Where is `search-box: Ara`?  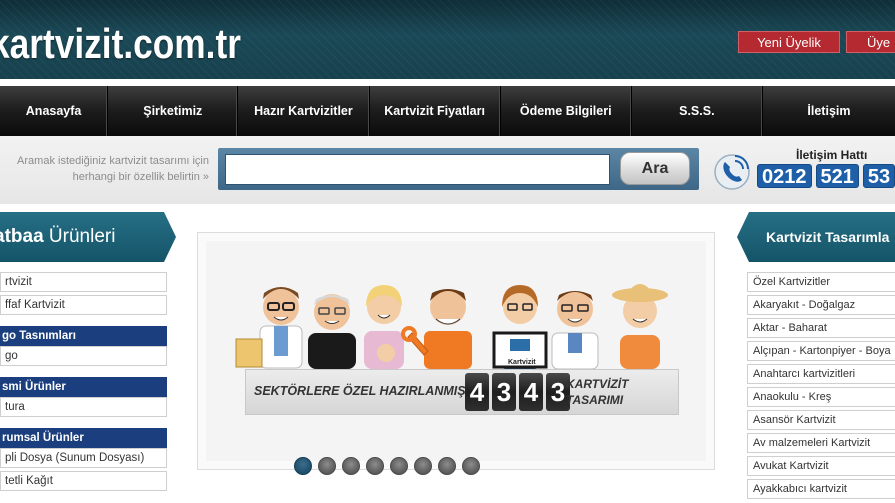
search-box: Ara is located at coordinates (458, 169).